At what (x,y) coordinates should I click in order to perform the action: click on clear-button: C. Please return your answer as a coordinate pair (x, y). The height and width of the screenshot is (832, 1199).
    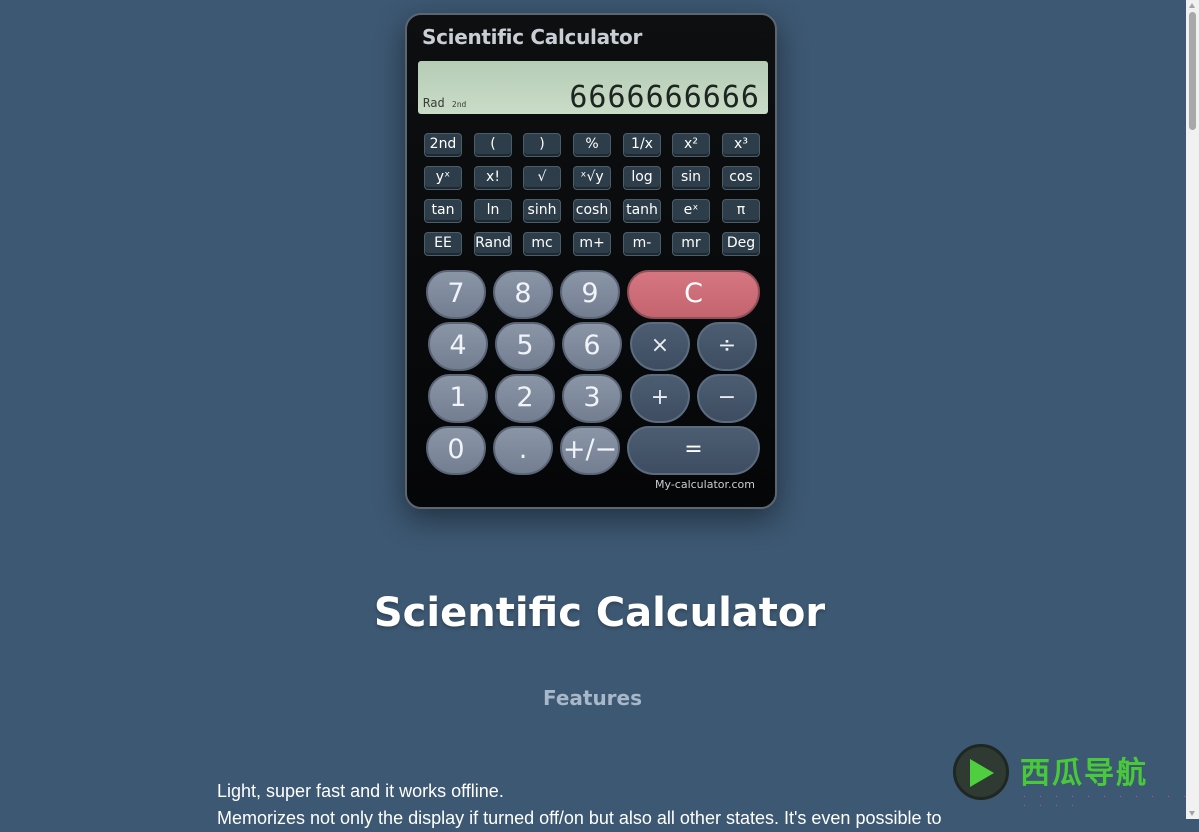
    Looking at the image, I should click on (693, 294).